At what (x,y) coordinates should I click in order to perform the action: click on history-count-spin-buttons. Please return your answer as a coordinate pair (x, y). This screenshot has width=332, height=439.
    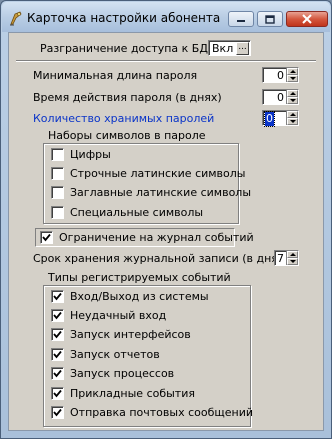
    Looking at the image, I should click on (292, 118).